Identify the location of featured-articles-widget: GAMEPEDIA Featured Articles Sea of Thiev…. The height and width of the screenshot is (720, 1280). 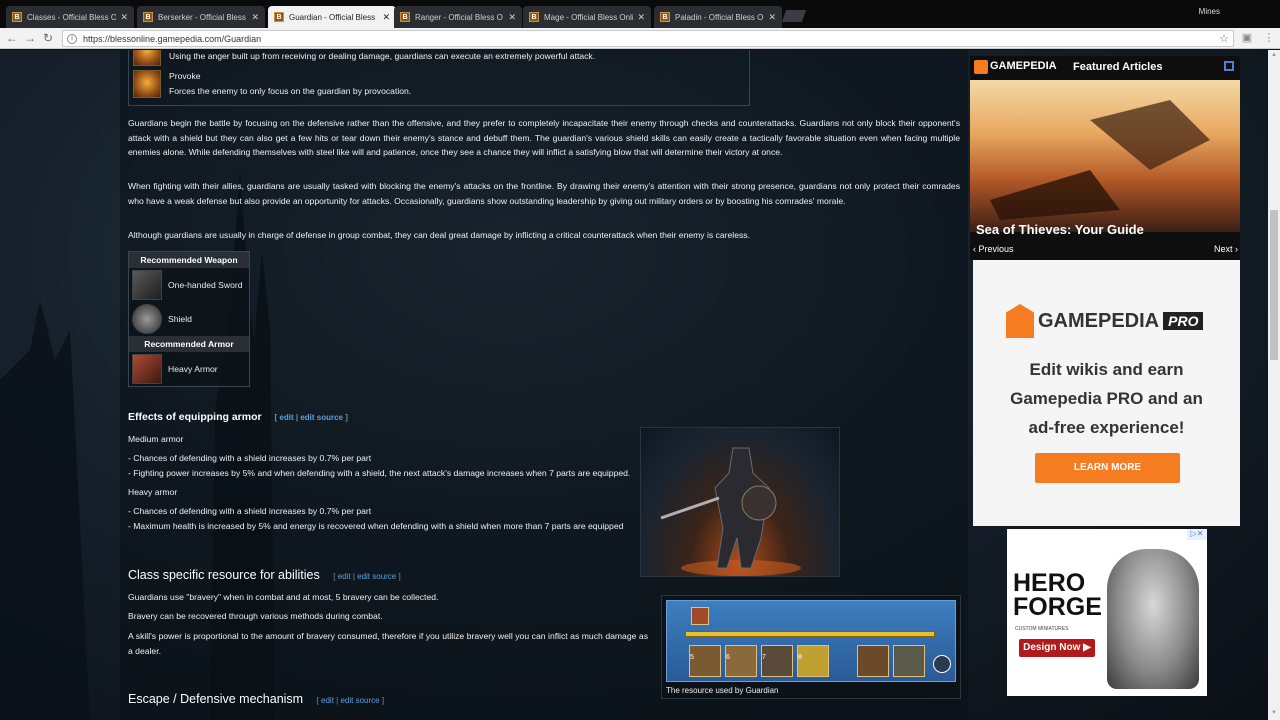
(1105, 158).